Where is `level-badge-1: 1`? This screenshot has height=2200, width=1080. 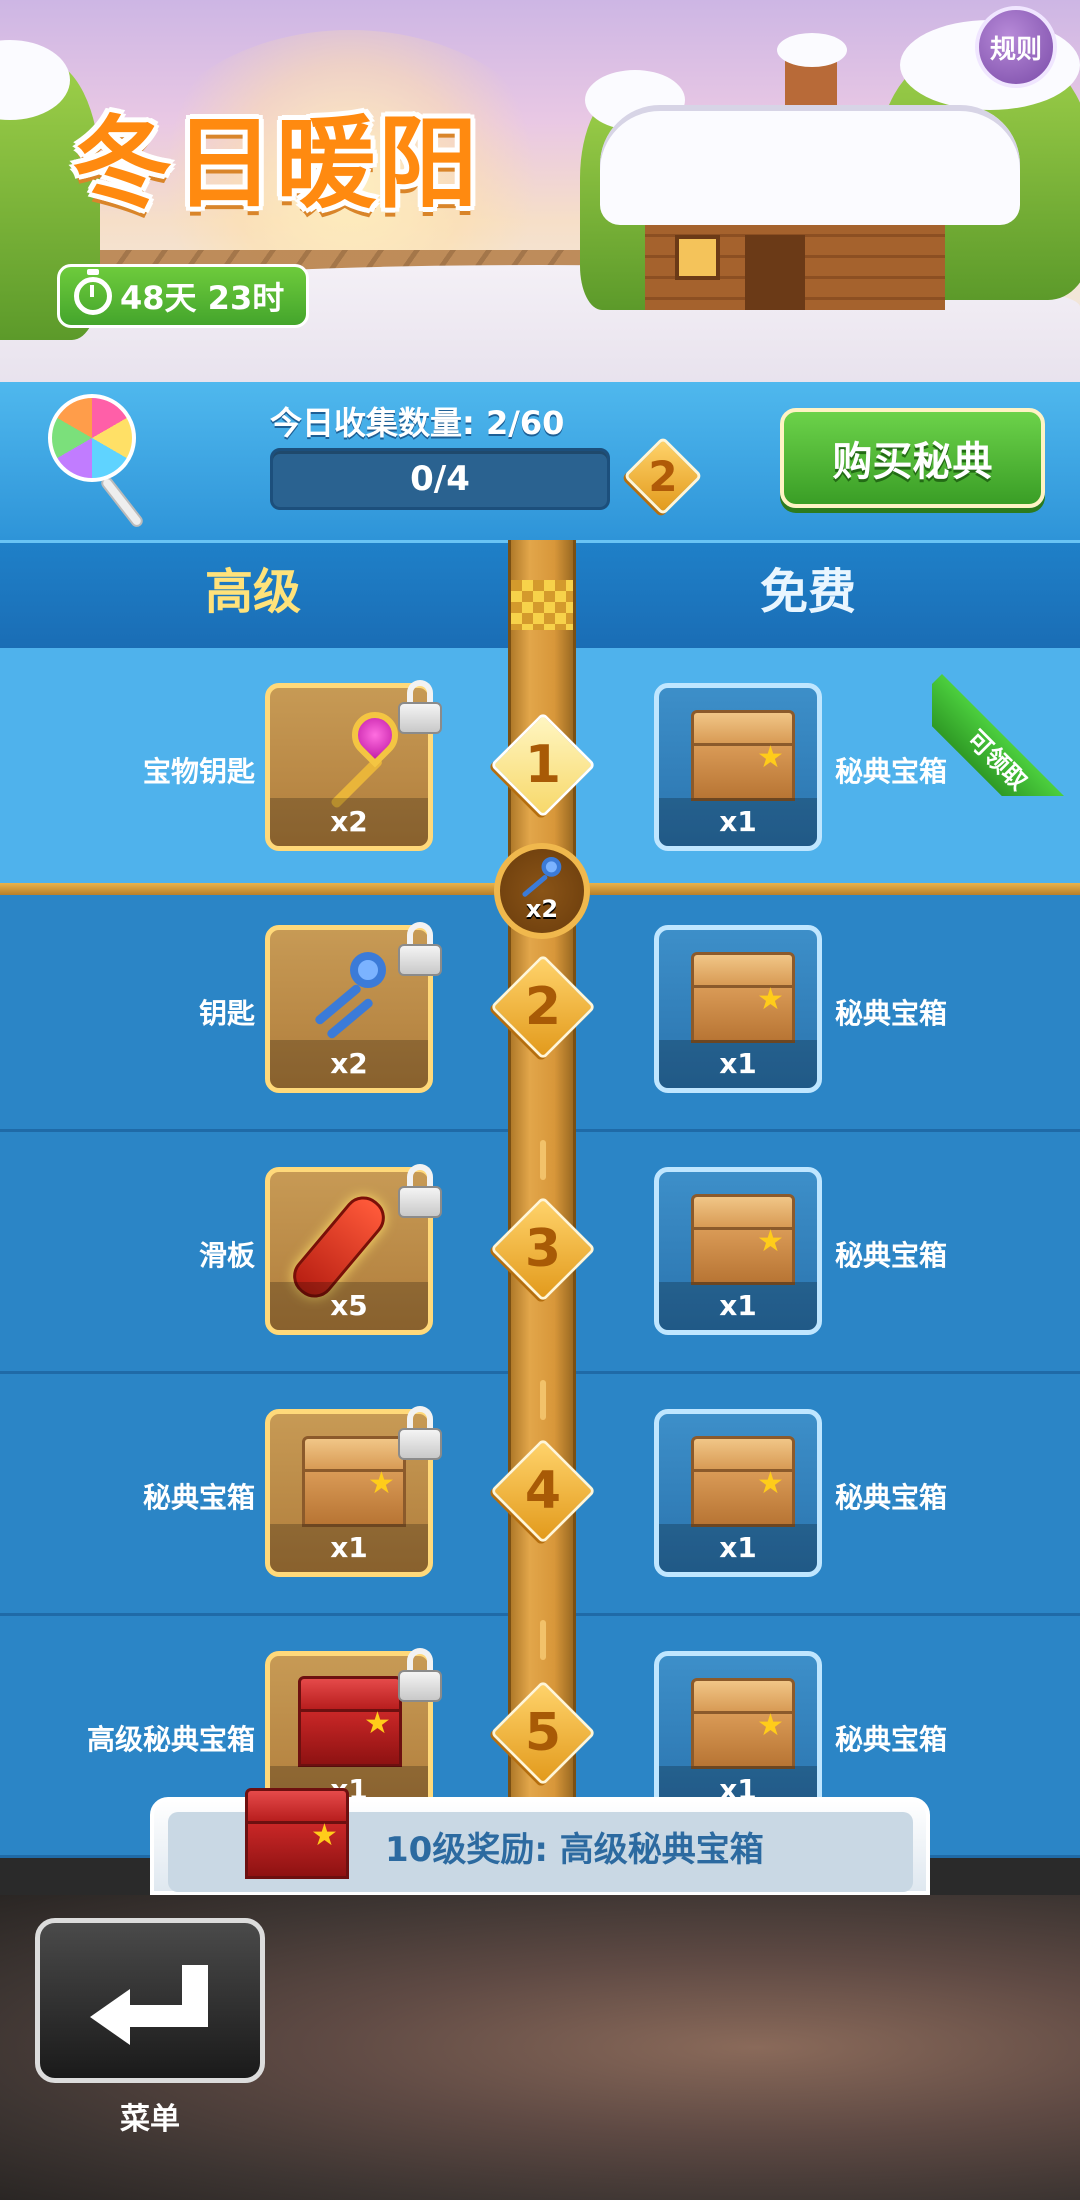
level-badge-1: 1 is located at coordinates (543, 765).